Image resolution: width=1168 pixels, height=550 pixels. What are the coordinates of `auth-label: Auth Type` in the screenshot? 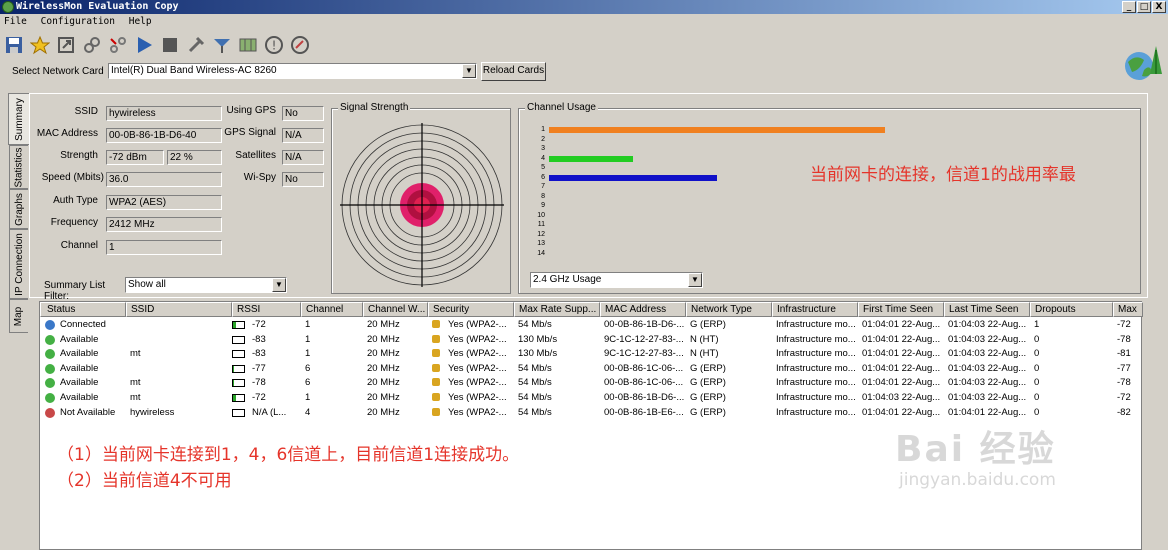 It's located at (75, 200).